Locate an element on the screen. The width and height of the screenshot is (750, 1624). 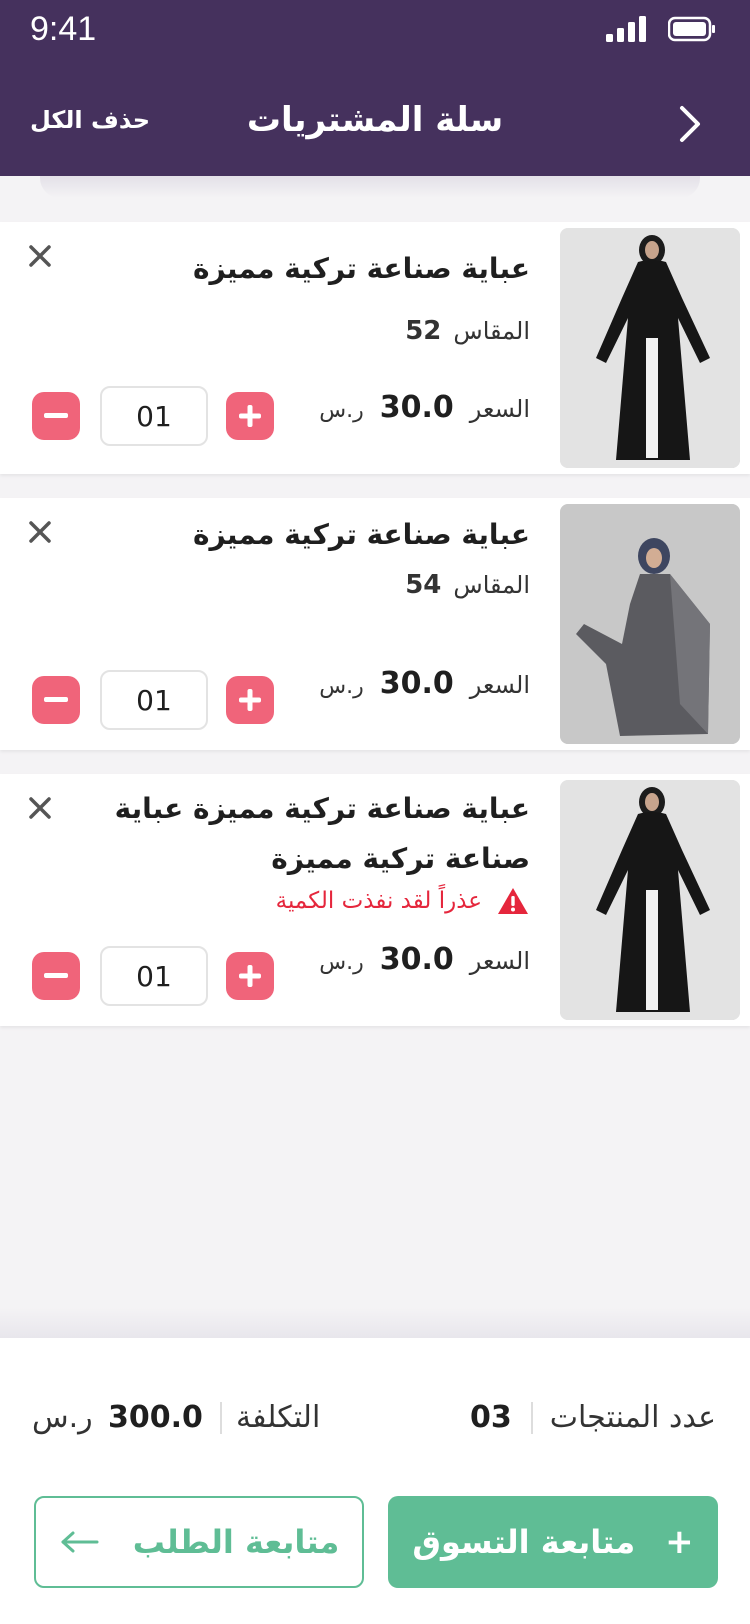
item-count-label: عدد المنتجات is located at coordinates (632, 1417).